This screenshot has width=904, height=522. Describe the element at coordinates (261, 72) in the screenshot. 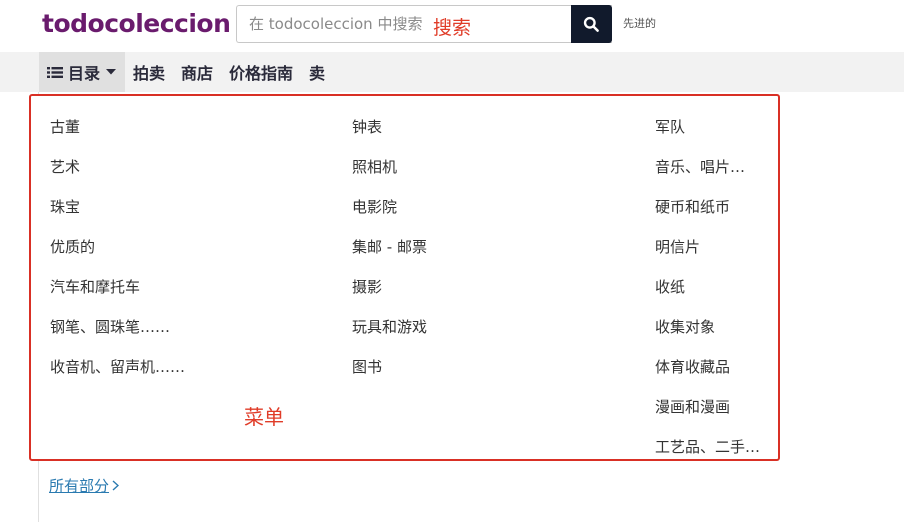

I see `nav-item-price-guide: 价格指南` at that location.